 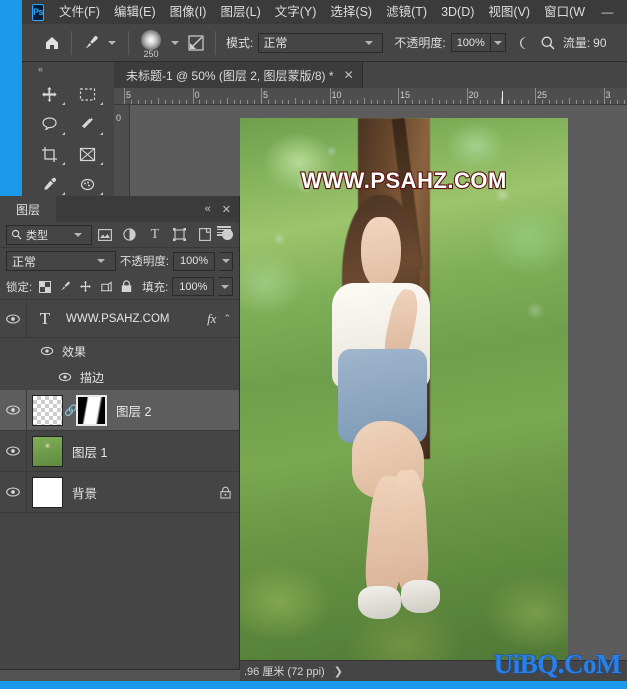 I want to click on brush-settings-chevron-down-icon, so click(x=175, y=42).